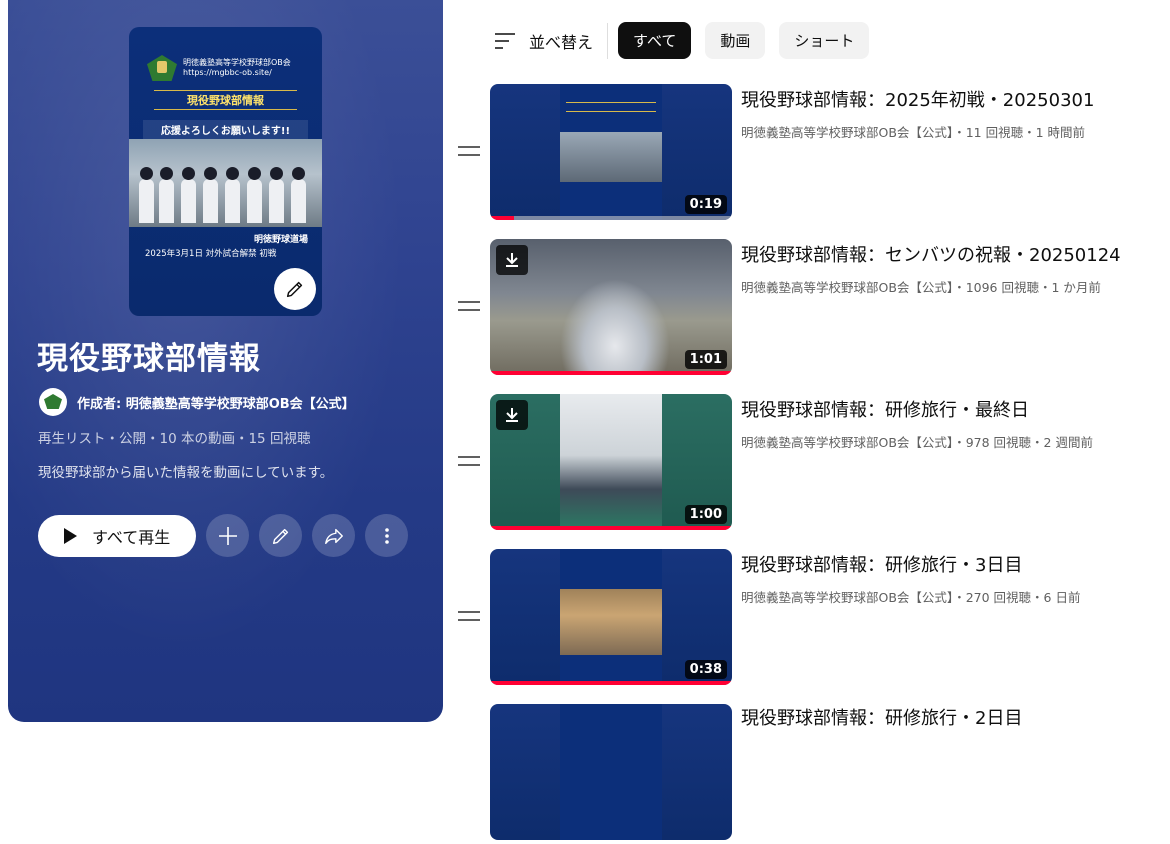 This screenshot has height=844, width=1170. I want to click on cover-banner: 応援よろしくお願いします!!, so click(225, 129).